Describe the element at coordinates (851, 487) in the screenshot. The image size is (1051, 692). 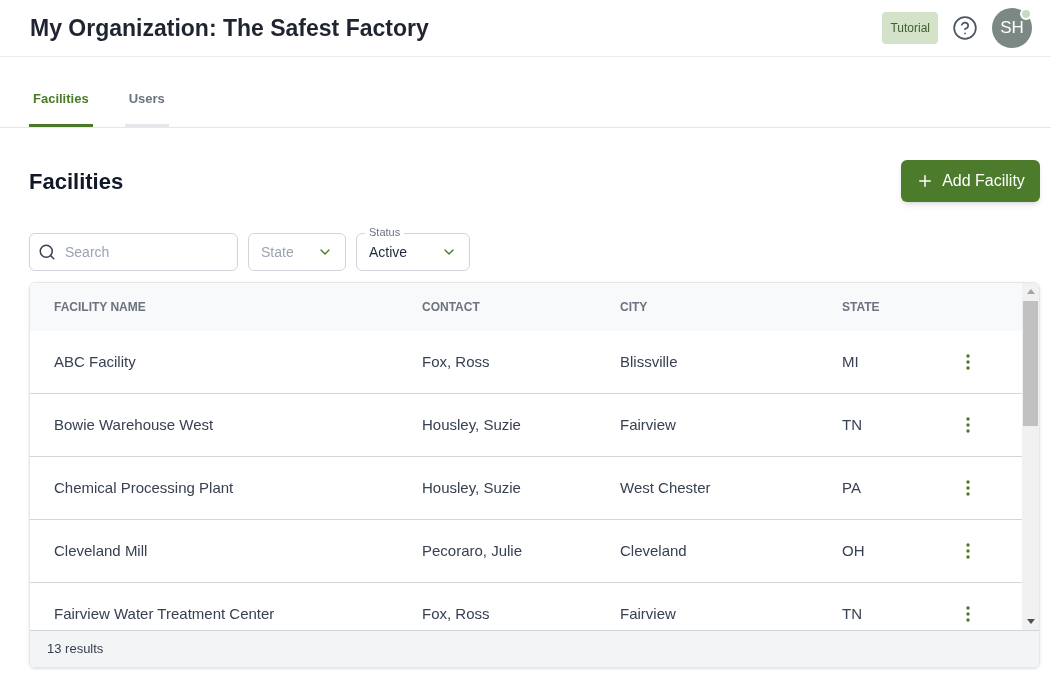
I see `table-cell-text: PA` at that location.